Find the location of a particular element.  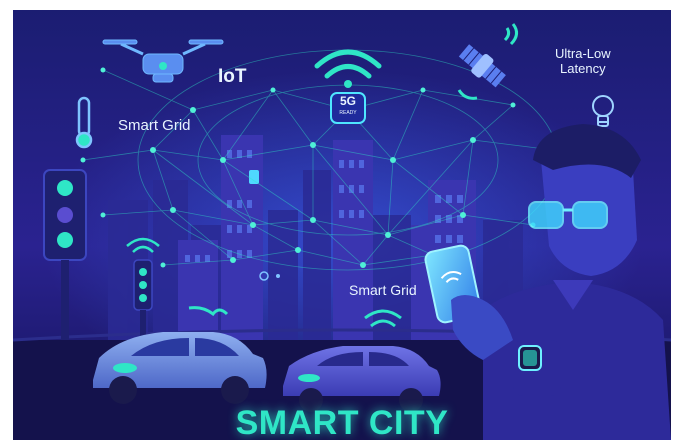

smartwatch-icon is located at coordinates (530, 358).